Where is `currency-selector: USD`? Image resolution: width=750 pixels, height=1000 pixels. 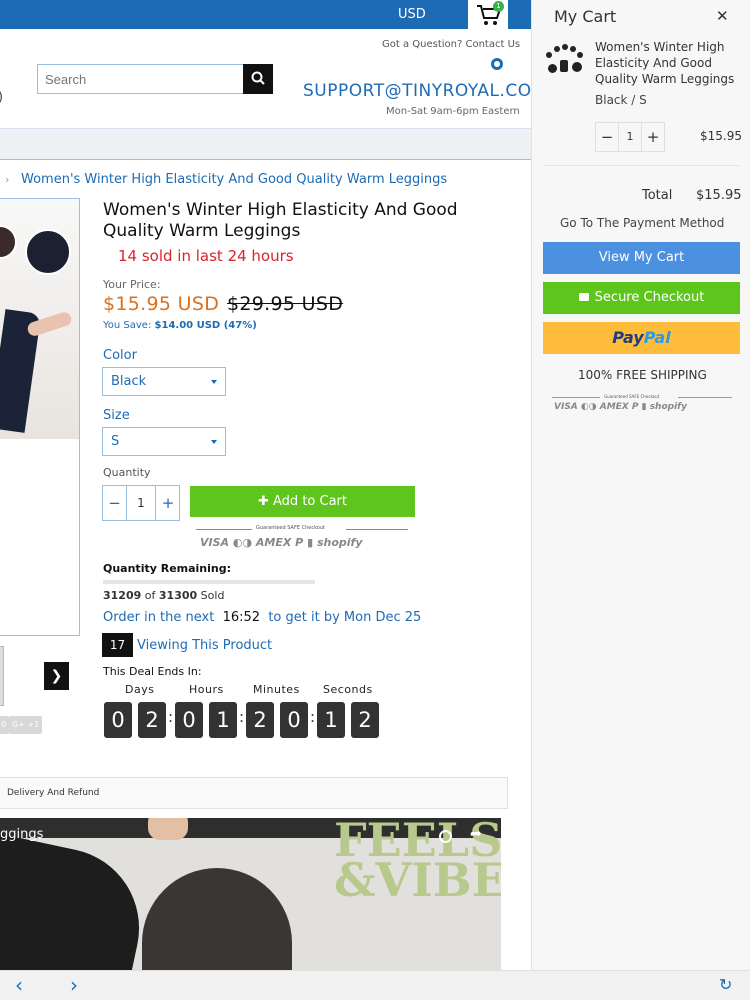
currency-selector: USD is located at coordinates (412, 14).